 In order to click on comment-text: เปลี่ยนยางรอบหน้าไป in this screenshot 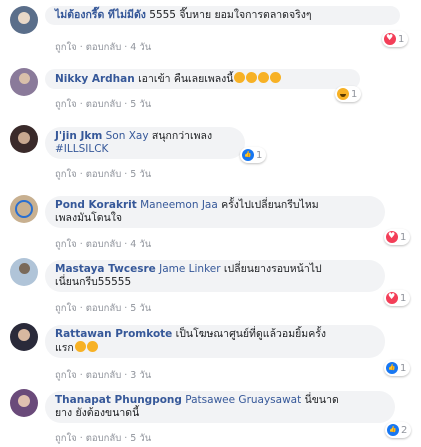, I will do `click(272, 269)`.